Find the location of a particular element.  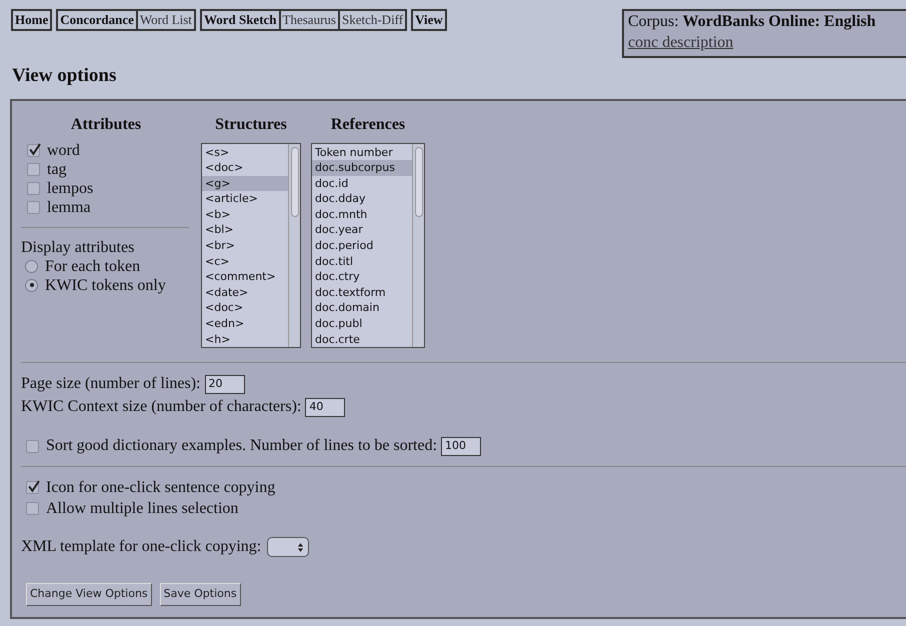

column-heading: Structures is located at coordinates (251, 124).